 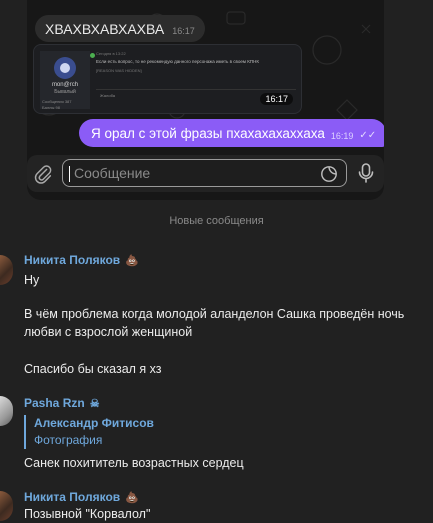 I want to click on message-input-placeholder: Сообщение, so click(x=112, y=173).